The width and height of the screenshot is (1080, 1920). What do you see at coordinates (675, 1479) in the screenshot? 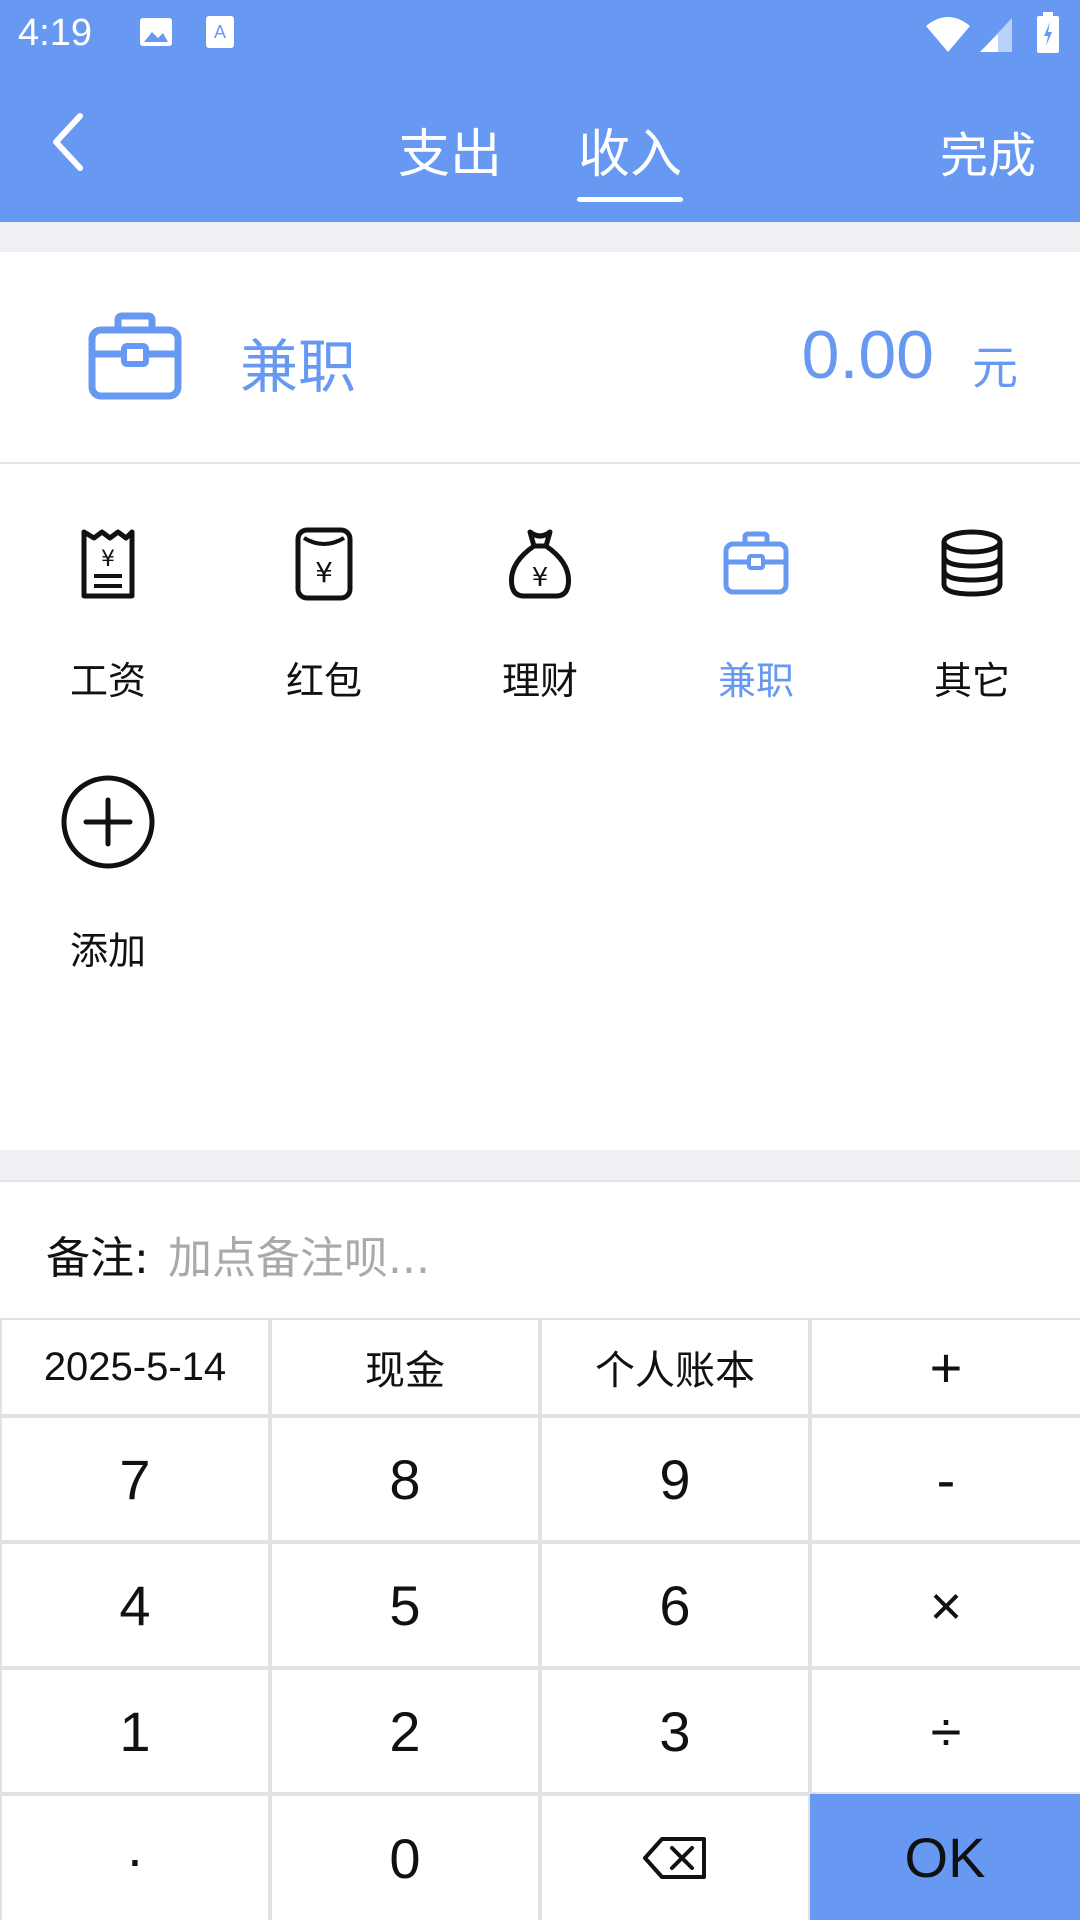
I see `digit-9-key: 9` at bounding box center [675, 1479].